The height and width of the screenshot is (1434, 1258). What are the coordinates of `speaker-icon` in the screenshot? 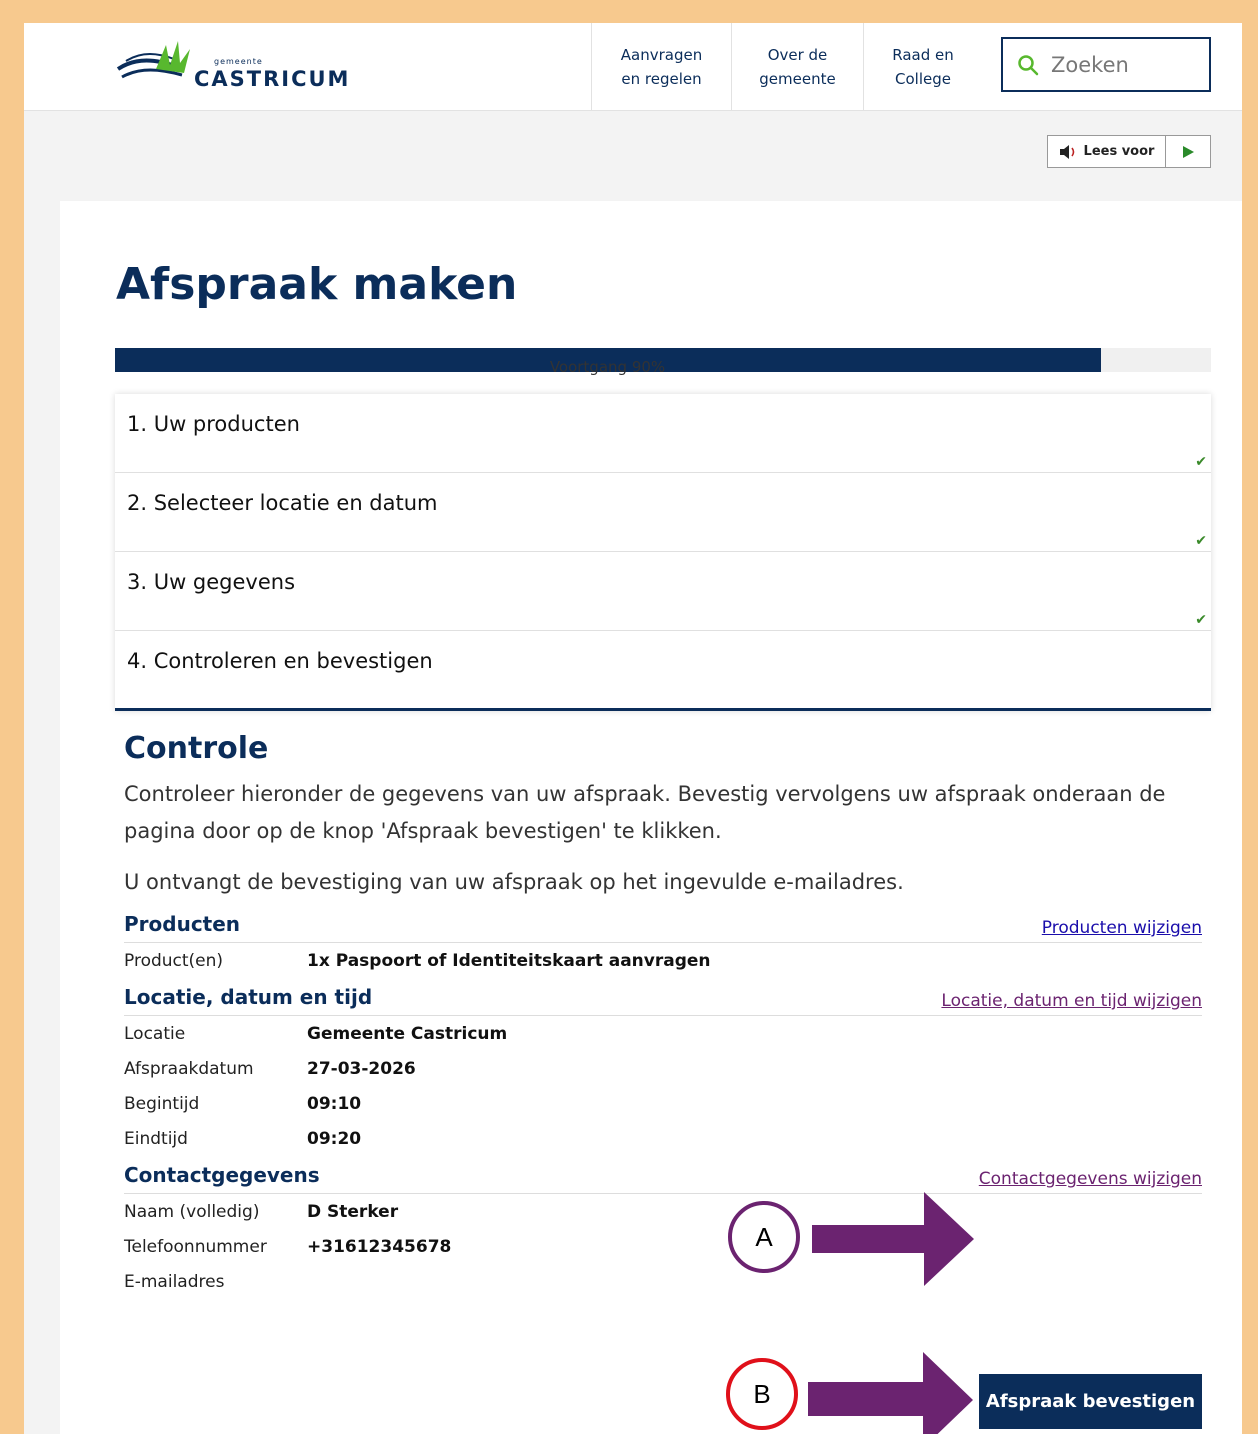 It's located at (1066, 151).